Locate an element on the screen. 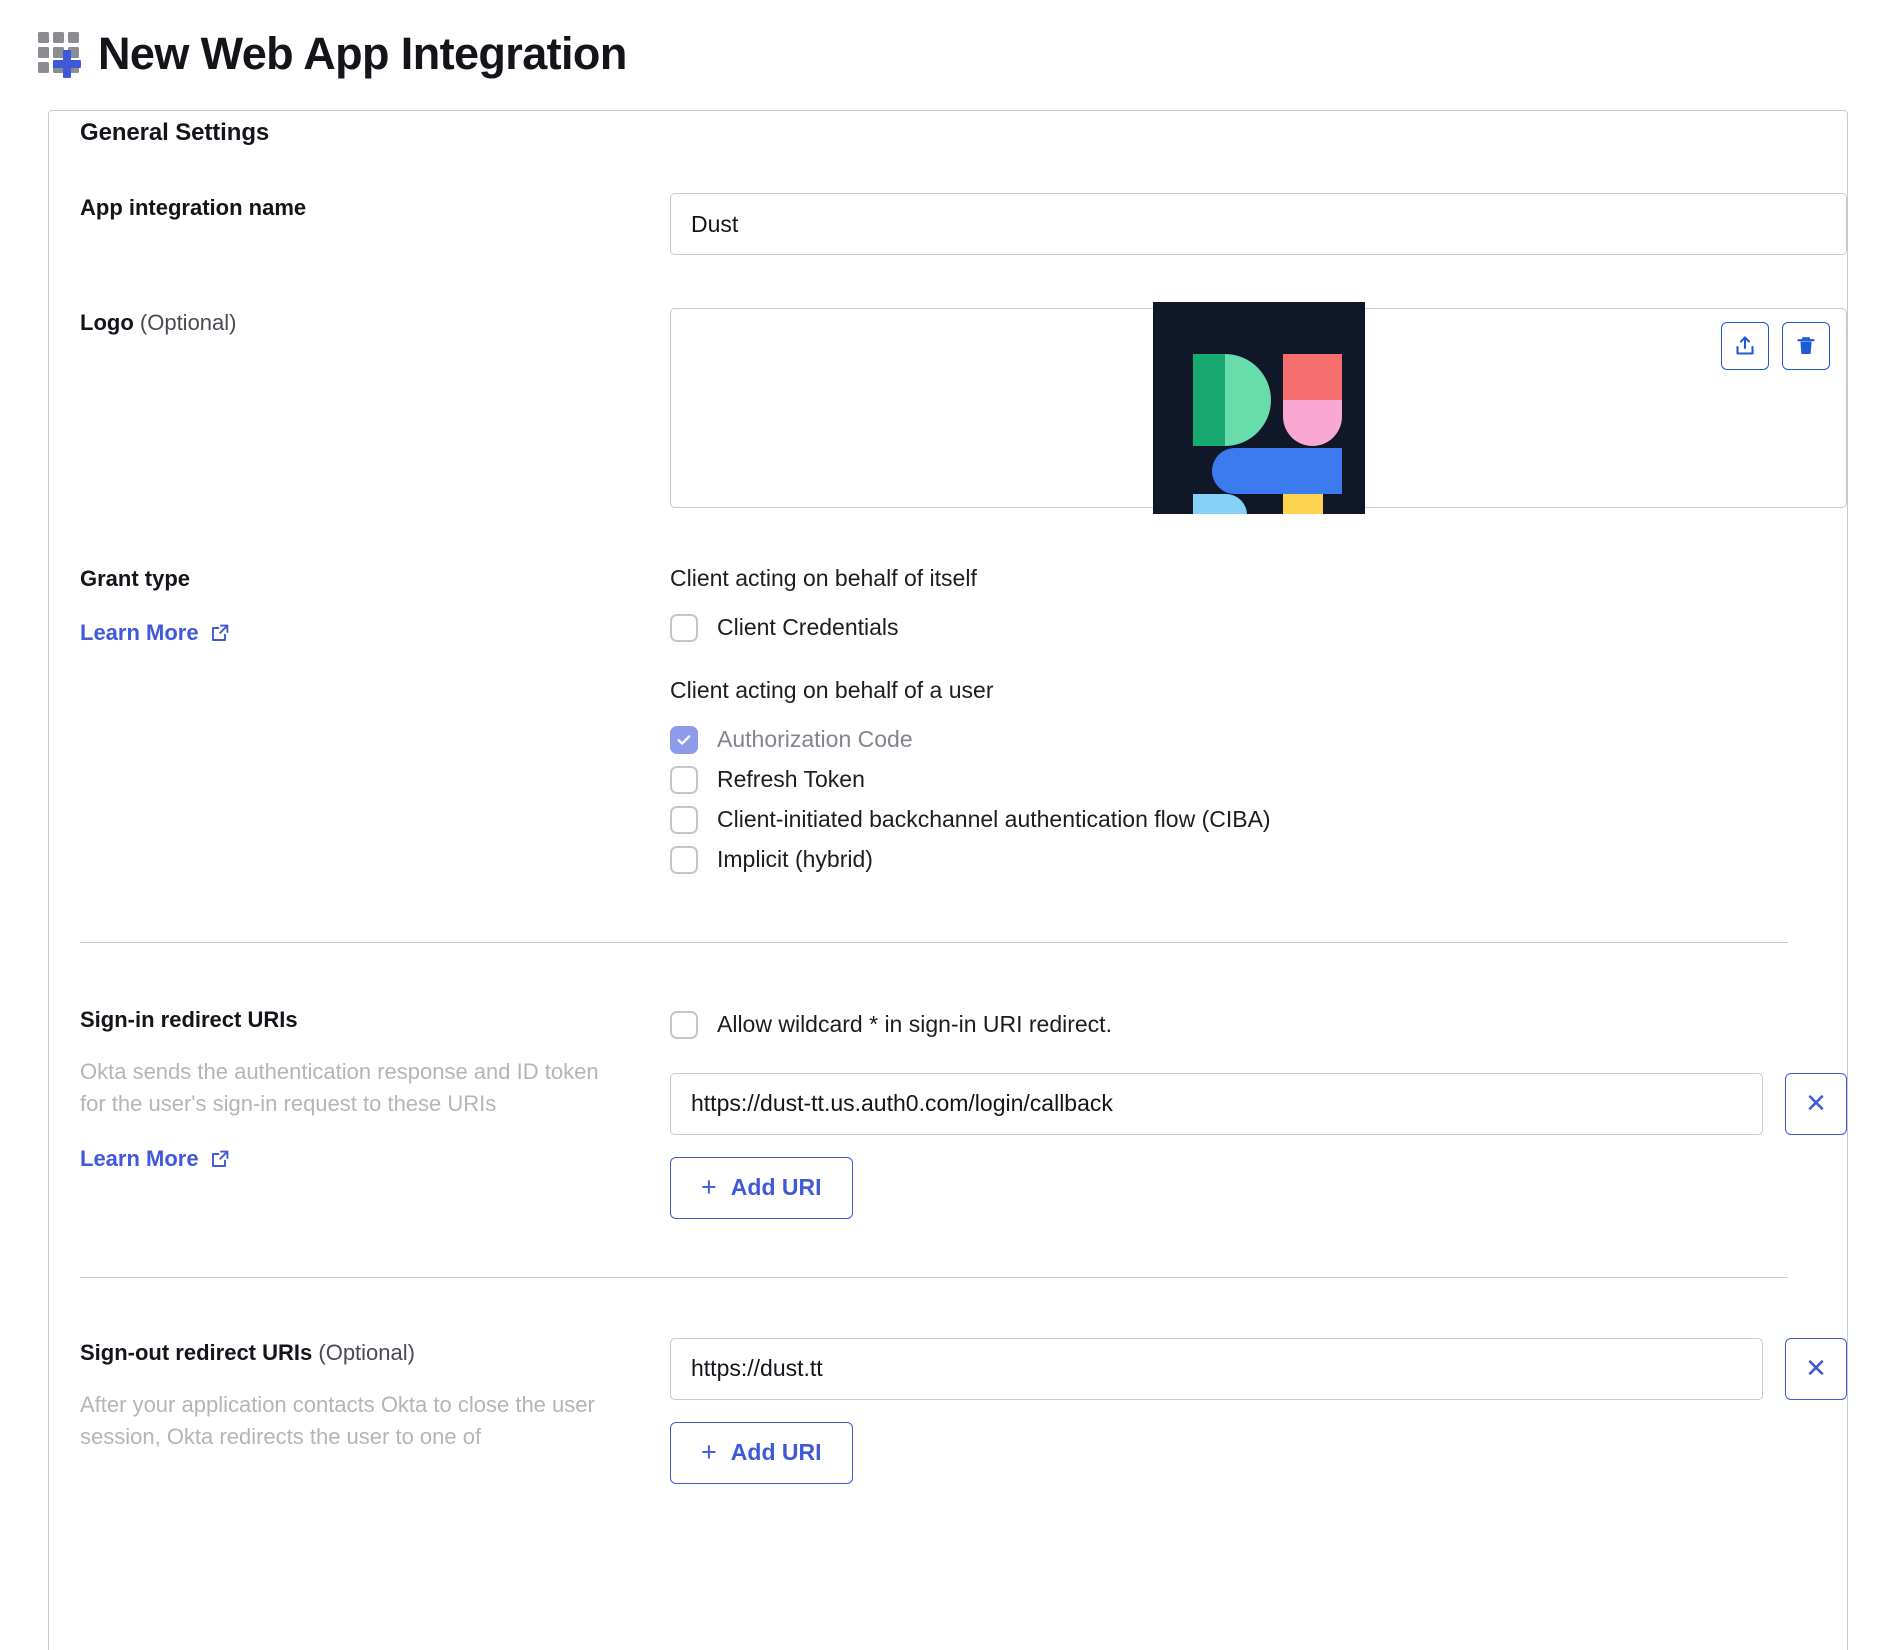 The width and height of the screenshot is (1888, 1650). logo-upload-box is located at coordinates (1258, 408).